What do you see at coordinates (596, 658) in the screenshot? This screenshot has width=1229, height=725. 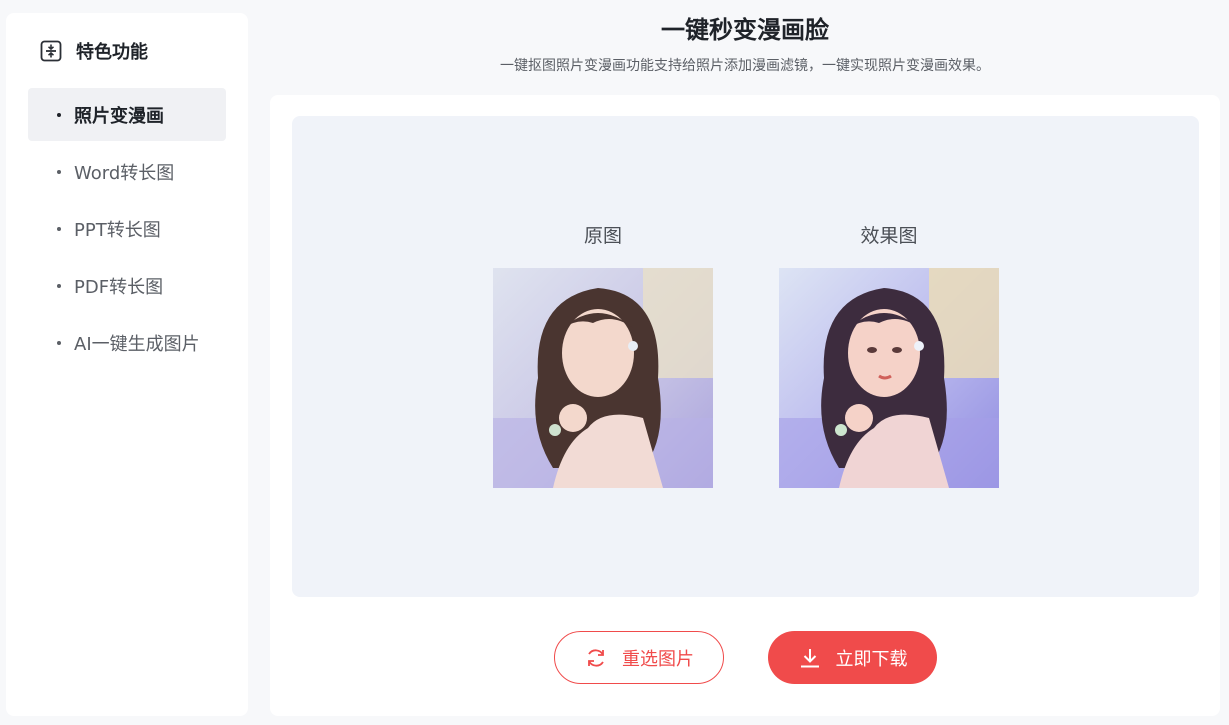 I see `refresh-icon` at bounding box center [596, 658].